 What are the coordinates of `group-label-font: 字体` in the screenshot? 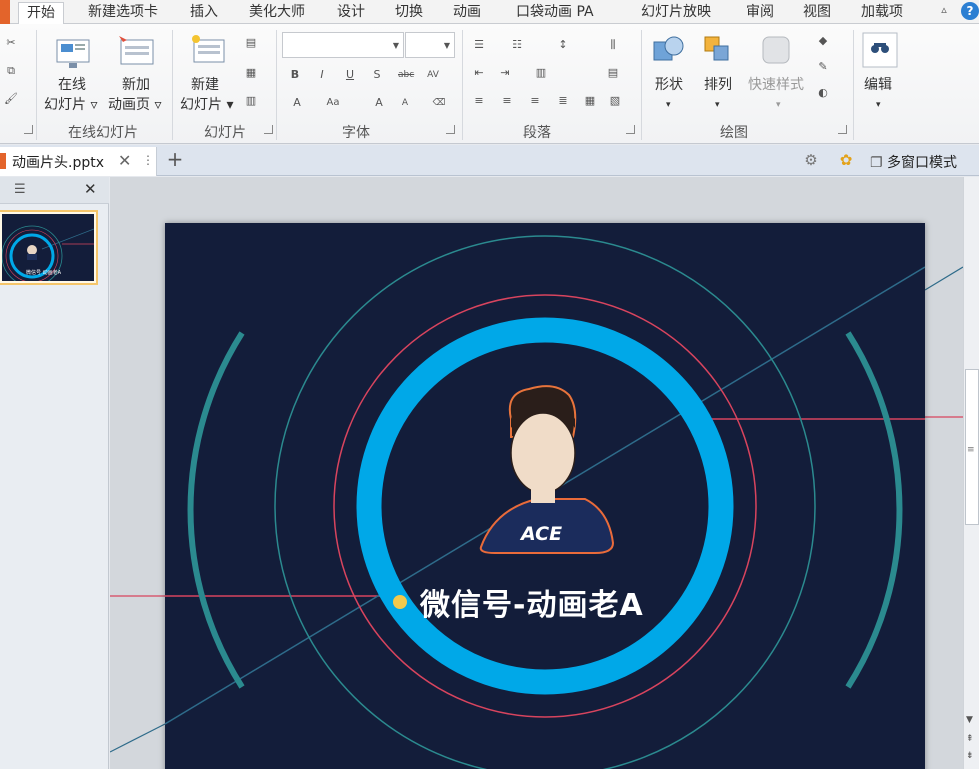 It's located at (356, 133).